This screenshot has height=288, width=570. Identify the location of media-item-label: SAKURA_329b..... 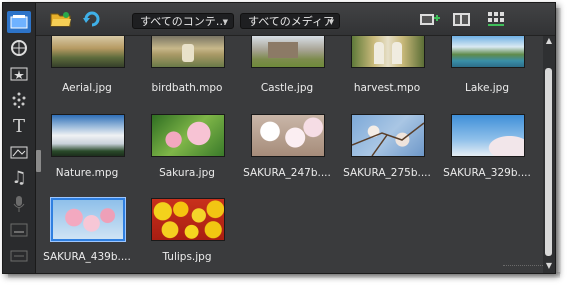
(487, 173).